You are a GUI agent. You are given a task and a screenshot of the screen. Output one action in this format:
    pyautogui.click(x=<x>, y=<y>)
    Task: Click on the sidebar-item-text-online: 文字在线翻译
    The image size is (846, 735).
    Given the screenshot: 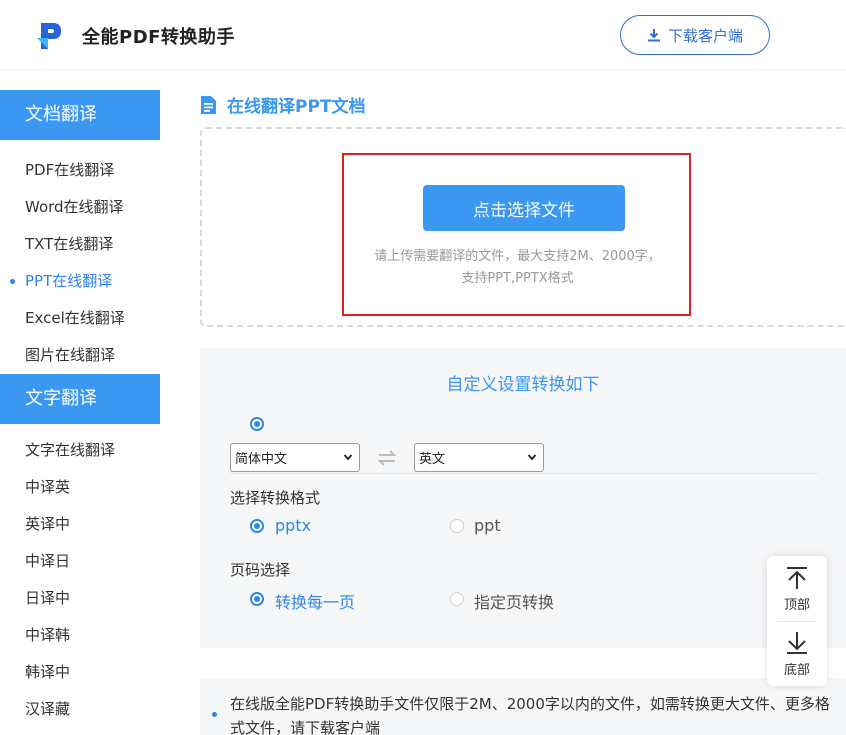 What is the action you would take?
    pyautogui.click(x=80, y=450)
    